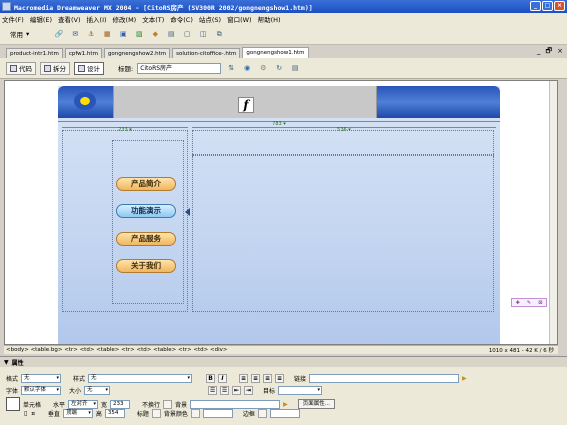 This screenshot has height=425, width=567. I want to click on minimize-button: _, so click(535, 6).